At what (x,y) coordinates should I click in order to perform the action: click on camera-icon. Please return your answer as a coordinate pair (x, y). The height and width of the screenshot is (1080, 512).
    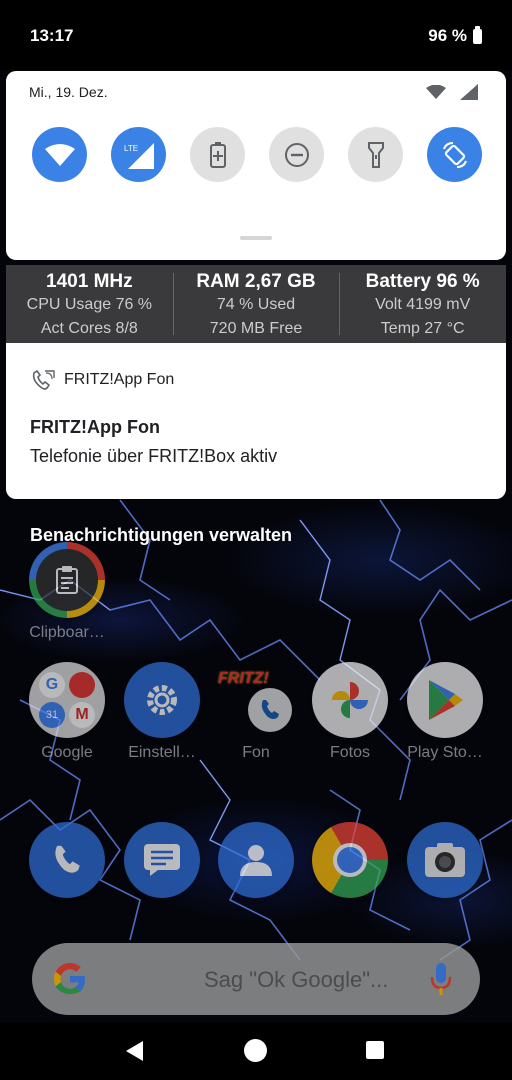
    Looking at the image, I should click on (445, 860).